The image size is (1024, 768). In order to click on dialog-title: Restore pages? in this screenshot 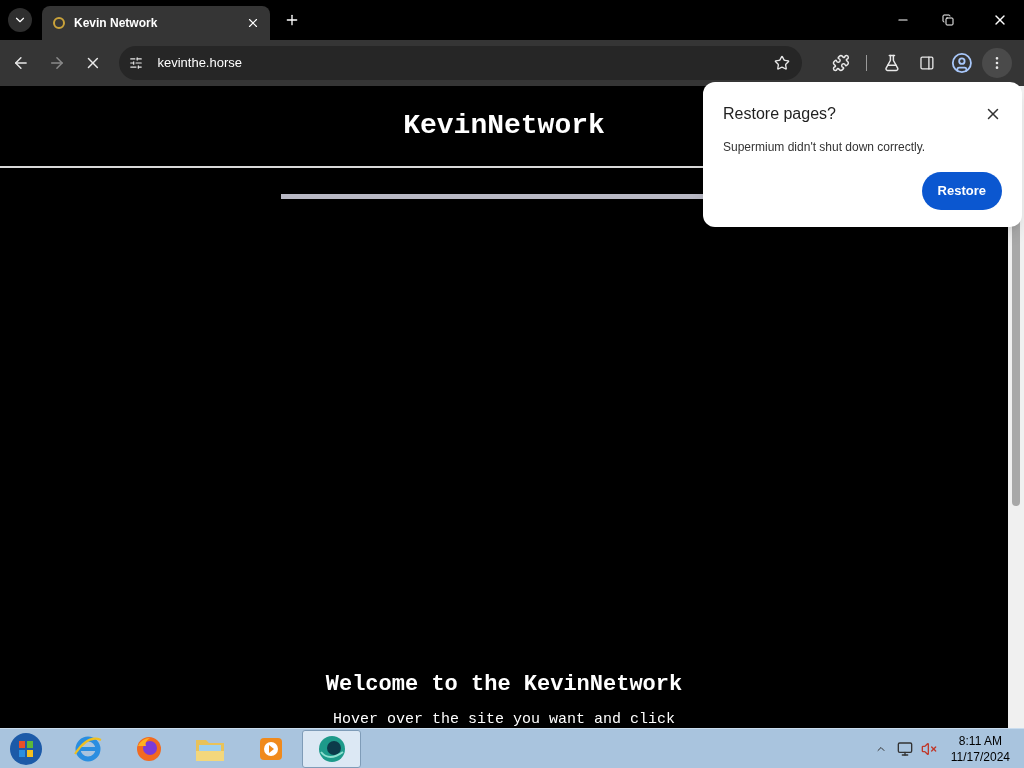, I will do `click(779, 114)`.